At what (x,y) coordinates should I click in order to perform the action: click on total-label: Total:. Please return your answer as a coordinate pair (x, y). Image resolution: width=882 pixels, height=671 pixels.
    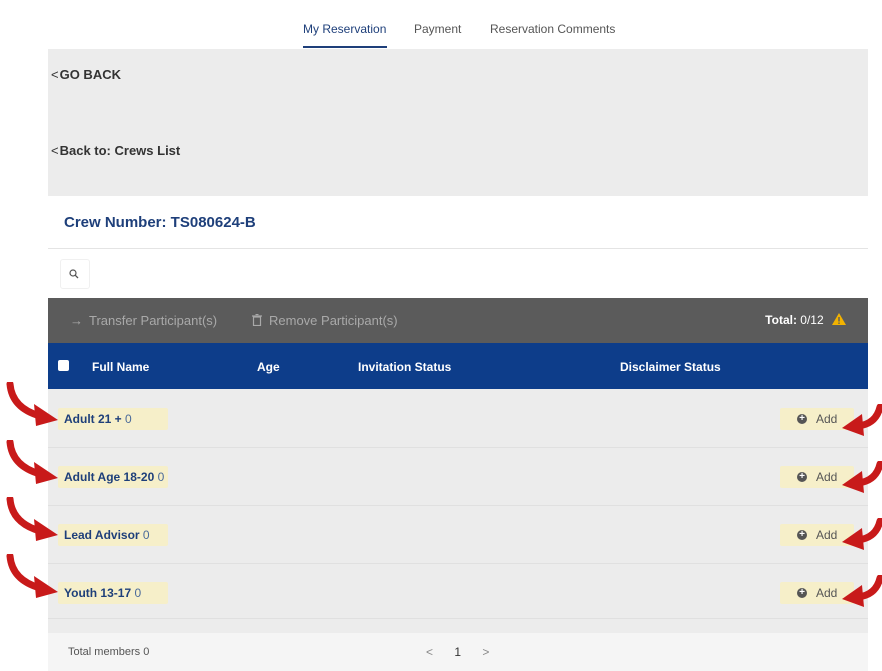
    Looking at the image, I should click on (781, 320).